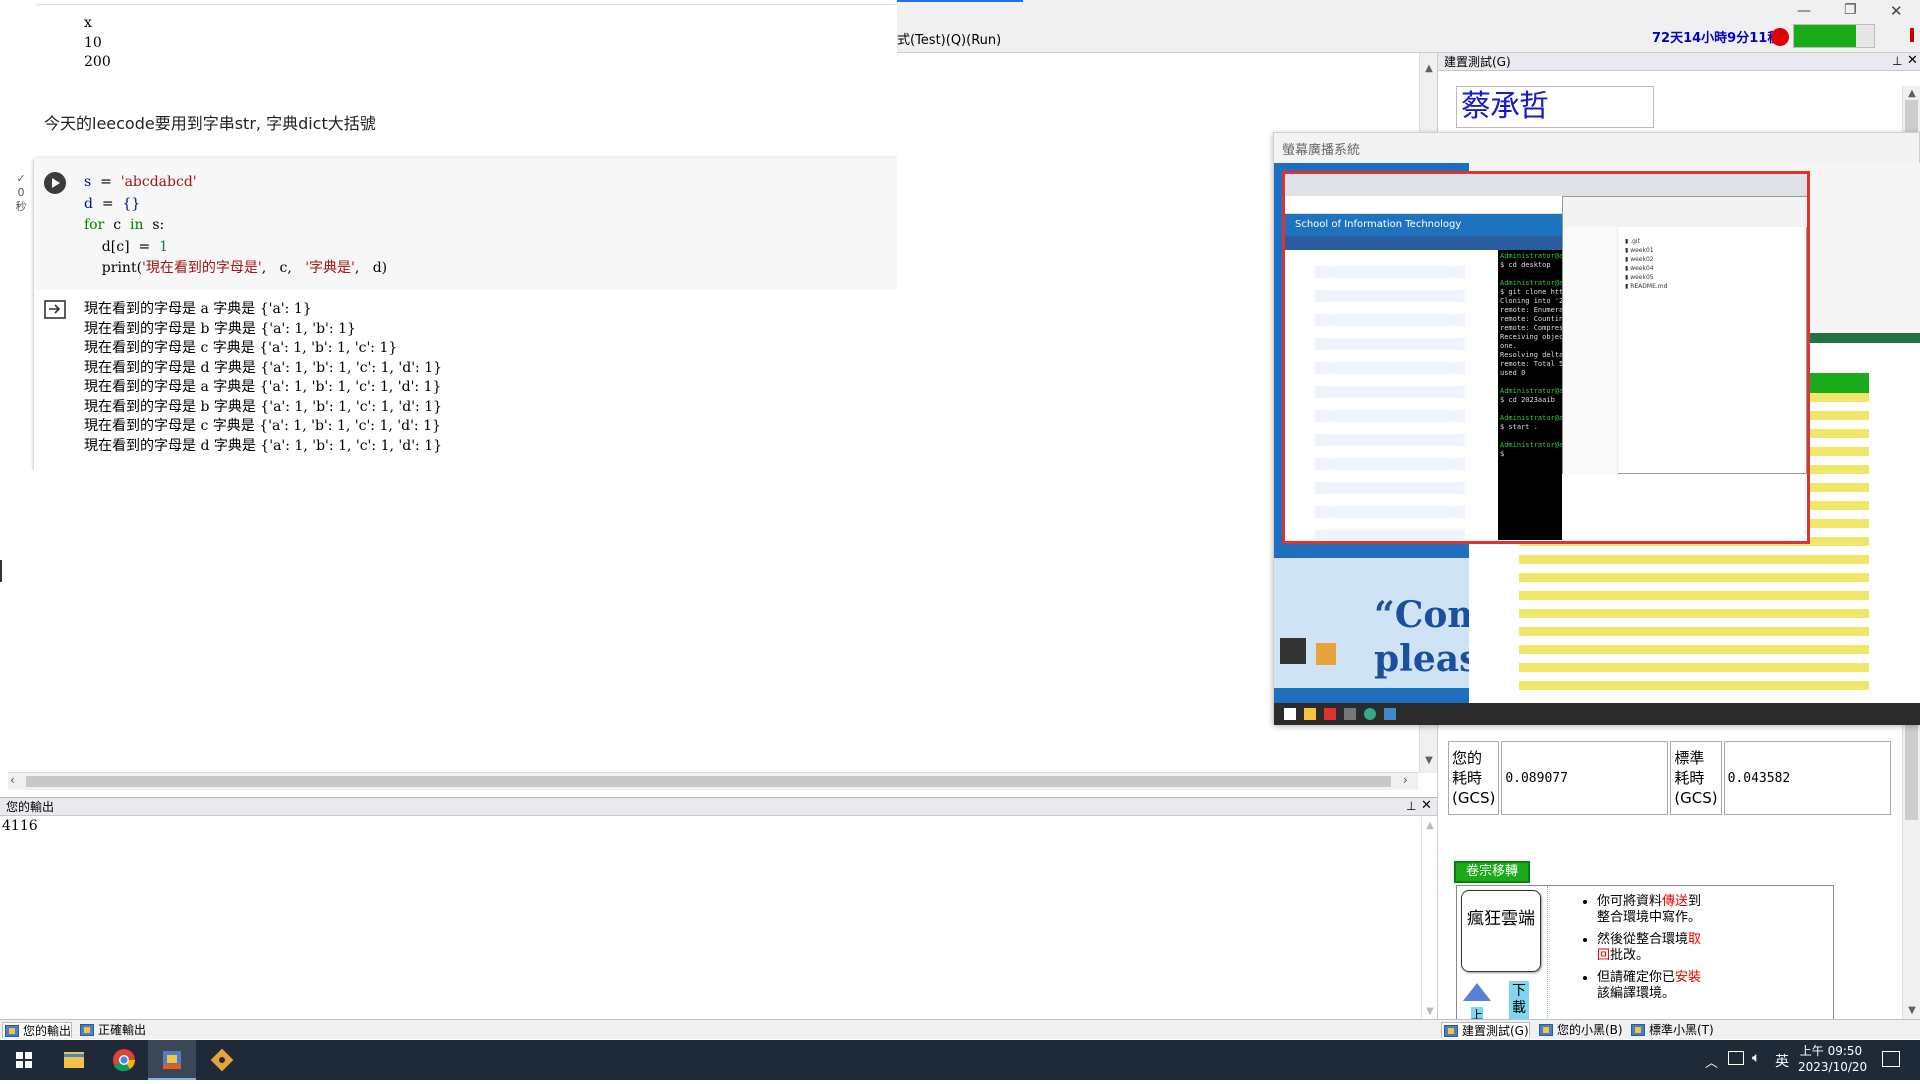 The image size is (1920, 1084). What do you see at coordinates (1804, 11) in the screenshot?
I see `minimize-icon: —` at bounding box center [1804, 11].